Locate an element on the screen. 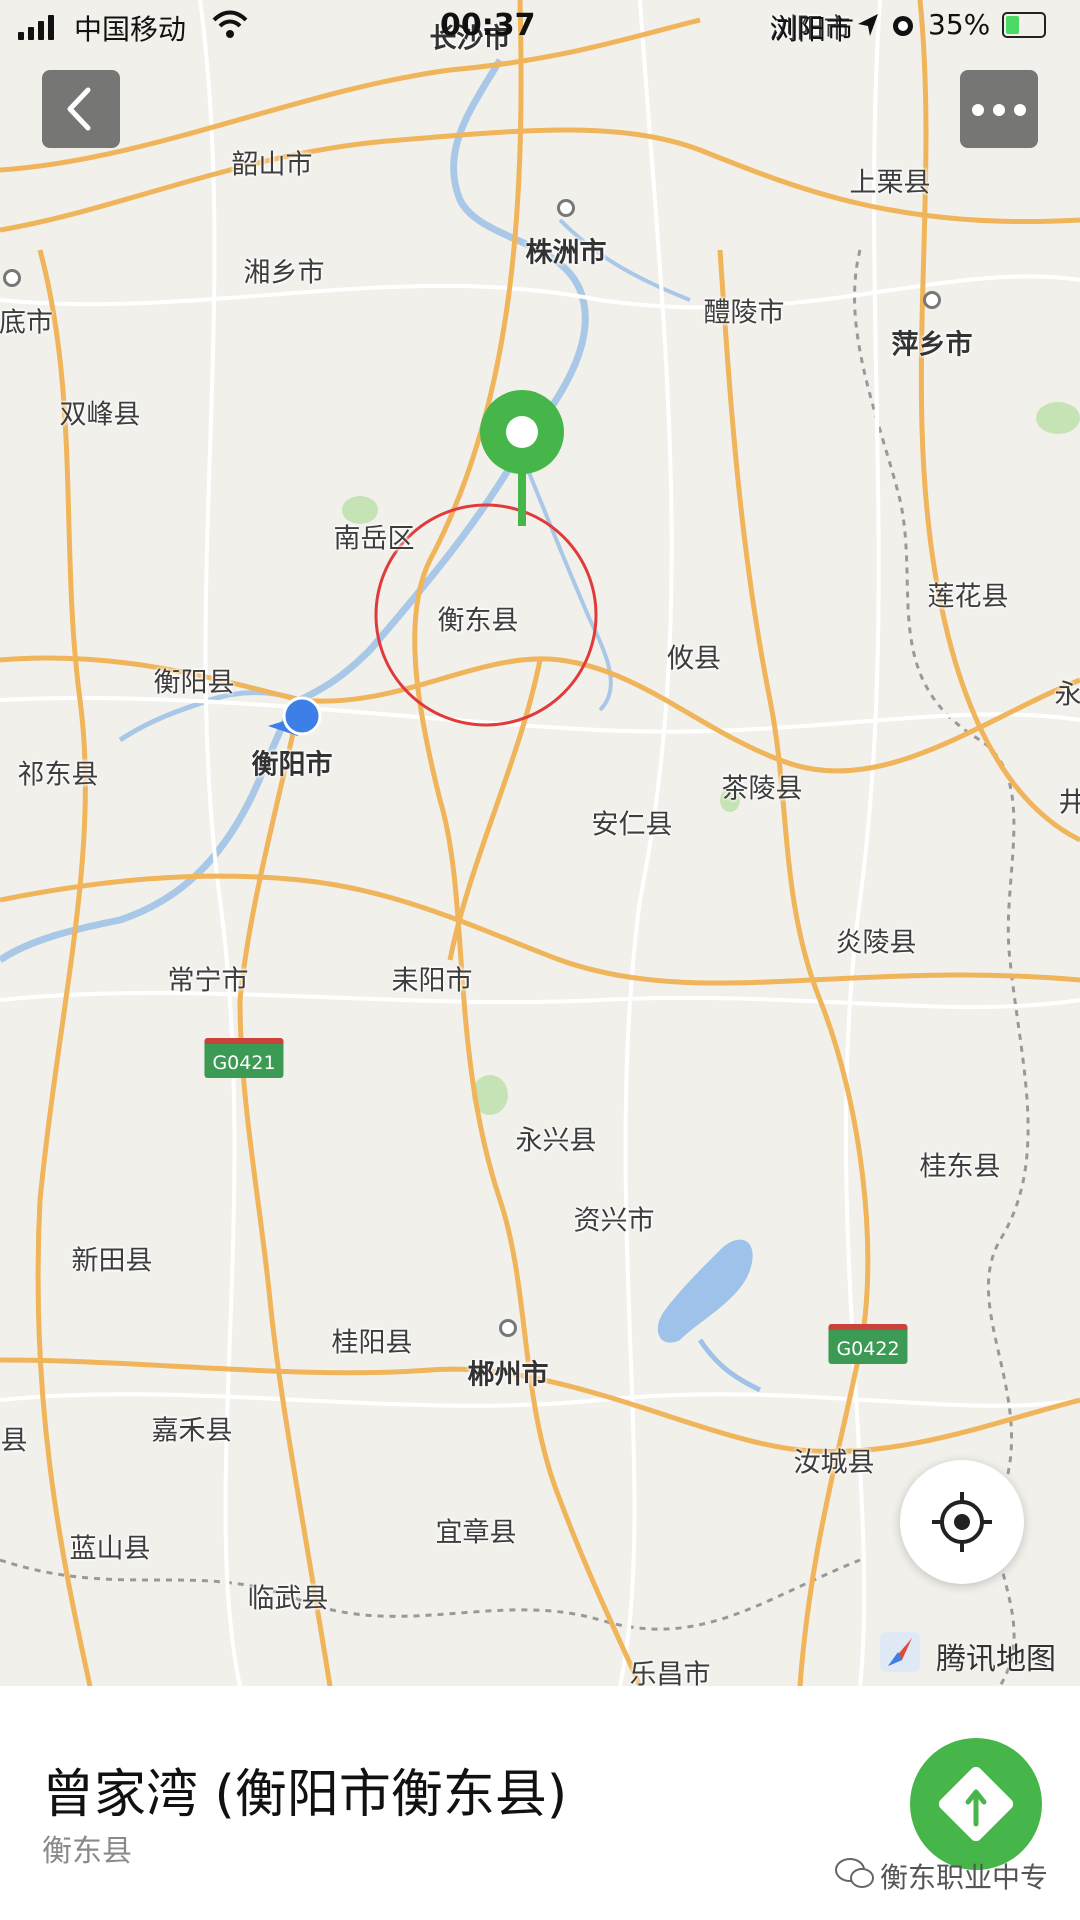 The height and width of the screenshot is (1920, 1080). place-label: 嘉禾县 is located at coordinates (192, 1428).